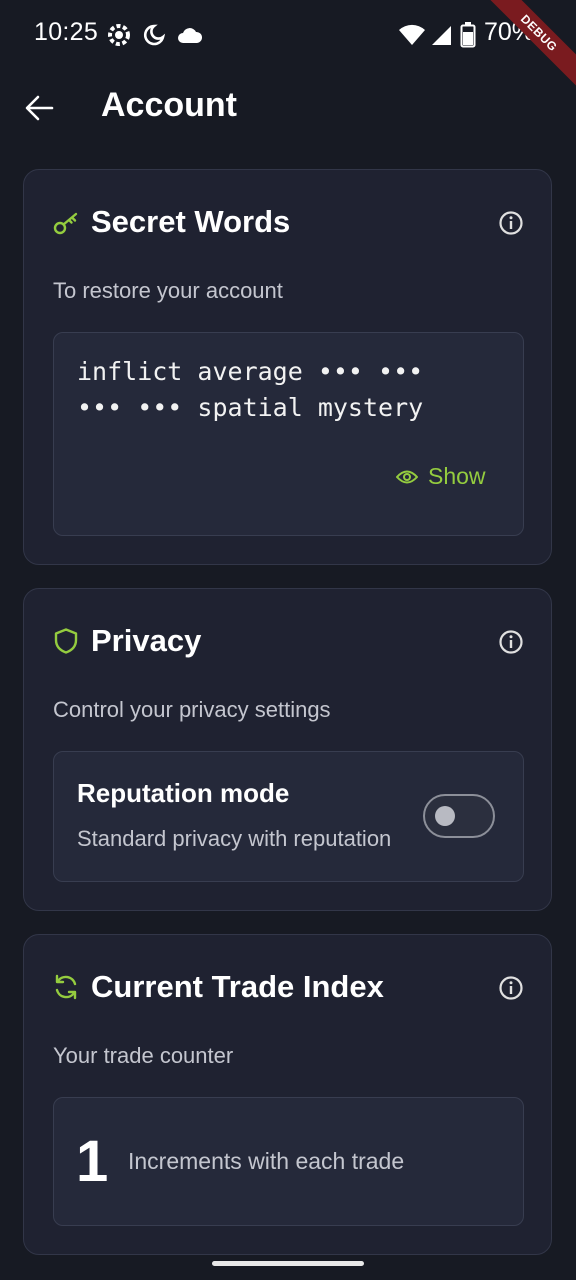 The image size is (576, 1280). I want to click on privacy-title: Privacy, so click(146, 640).